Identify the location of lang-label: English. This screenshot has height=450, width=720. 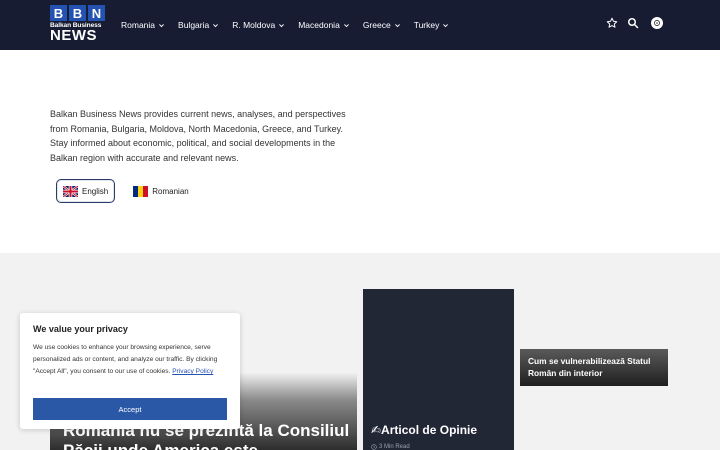
(95, 191).